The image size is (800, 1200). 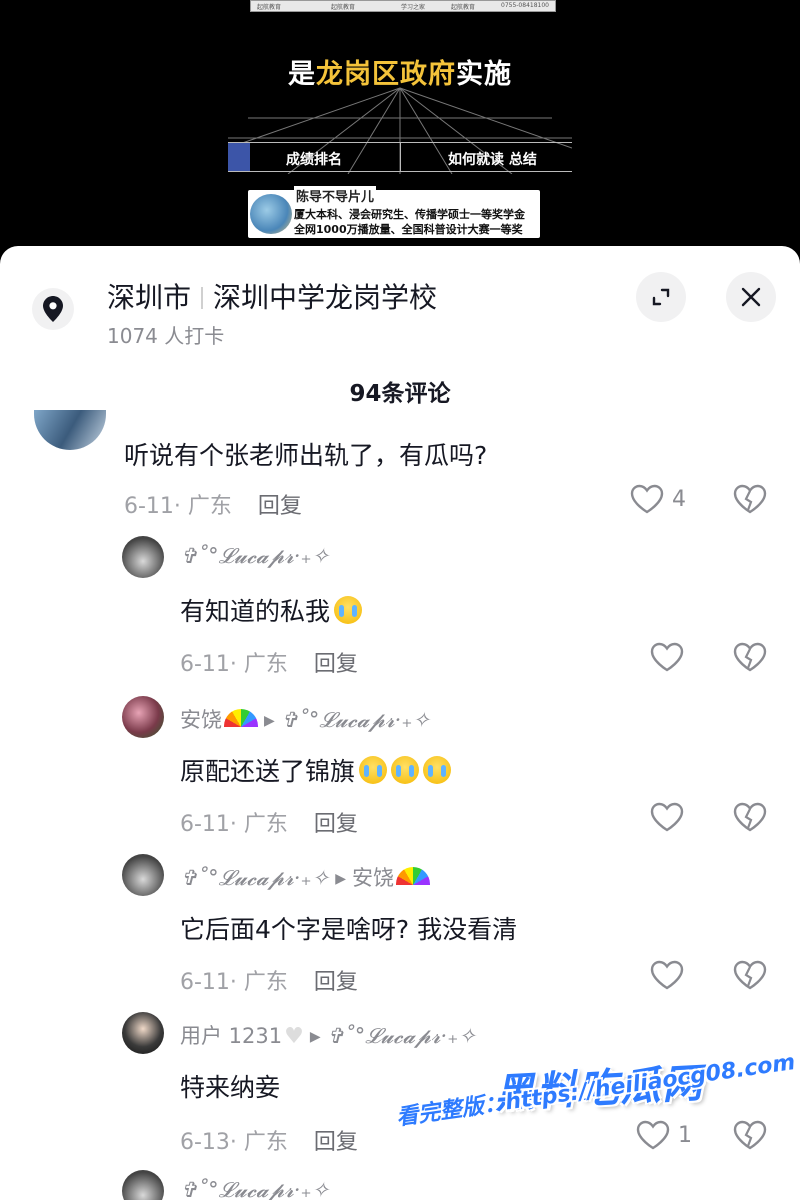 What do you see at coordinates (525, 5) in the screenshot?
I see `table-cell: 0755-08418100` at bounding box center [525, 5].